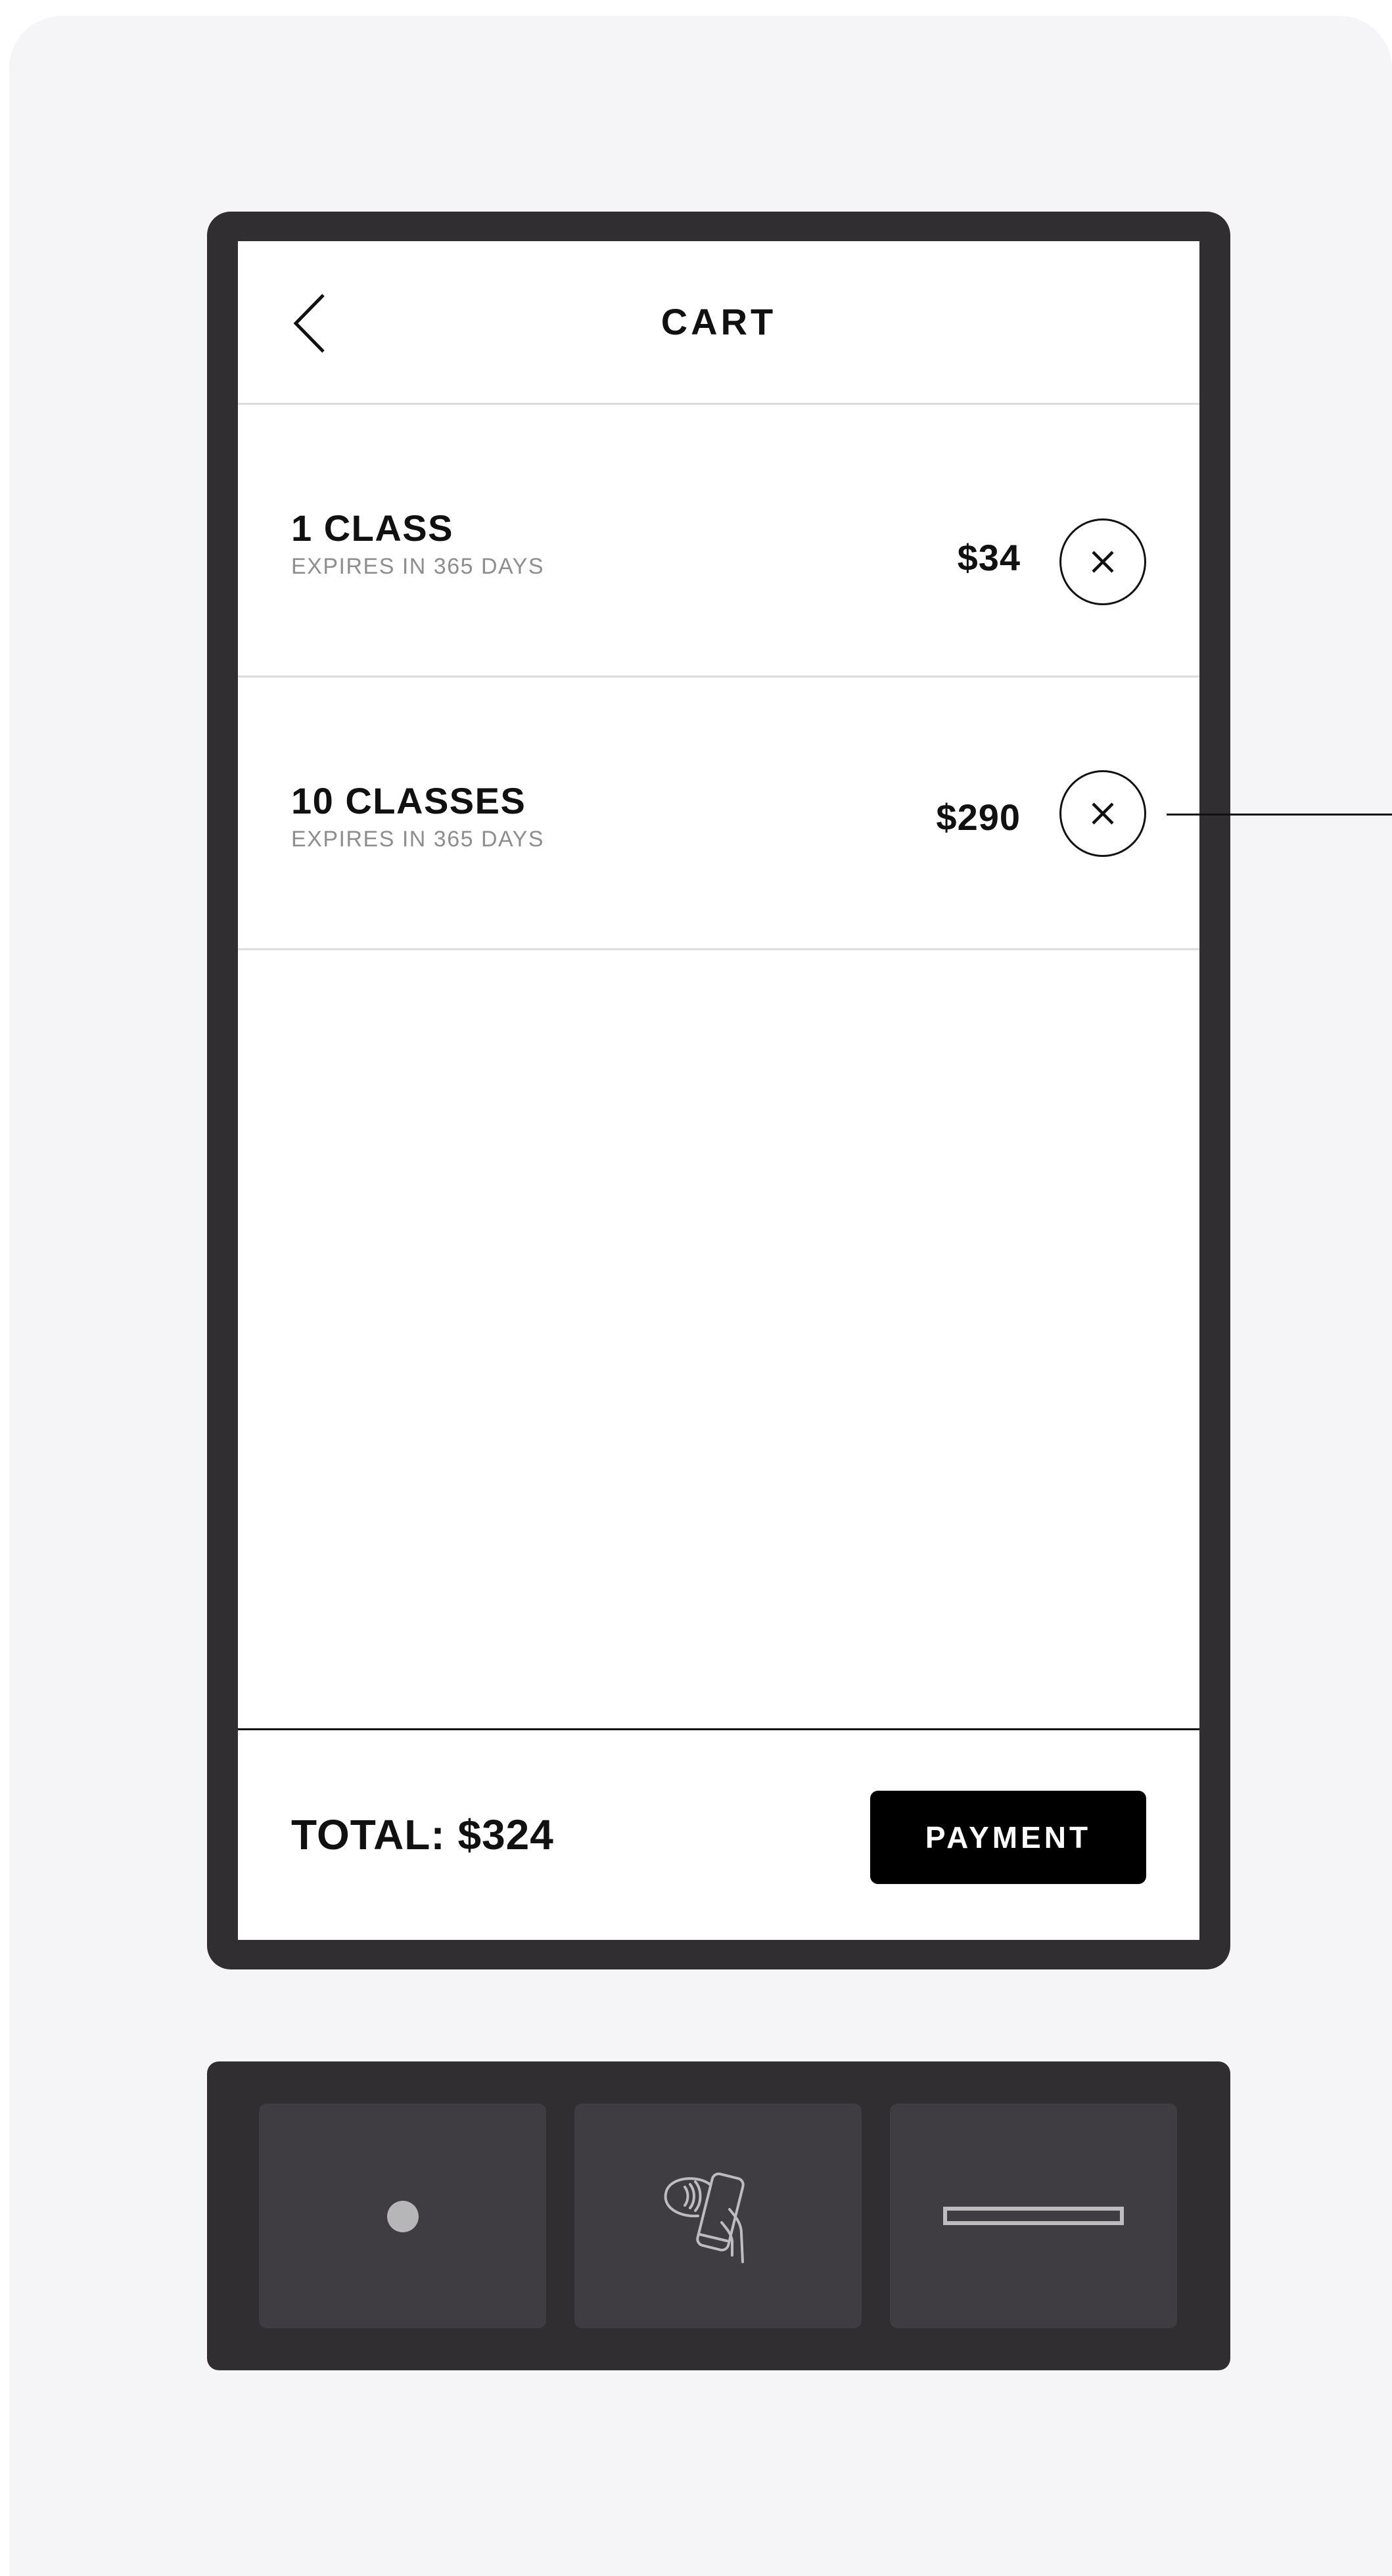  I want to click on item-price: $290, so click(979, 817).